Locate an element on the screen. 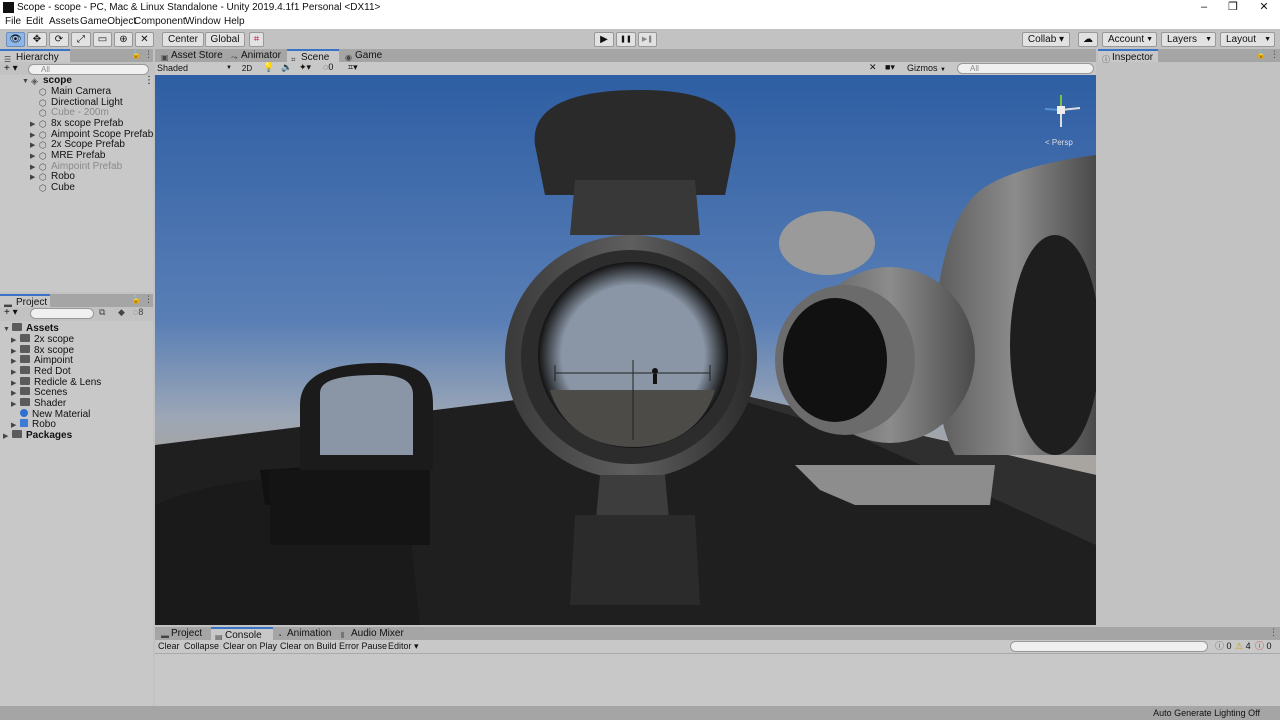 The height and width of the screenshot is (720, 1280). project-packages-root: ▶ Packages is located at coordinates (37, 436).